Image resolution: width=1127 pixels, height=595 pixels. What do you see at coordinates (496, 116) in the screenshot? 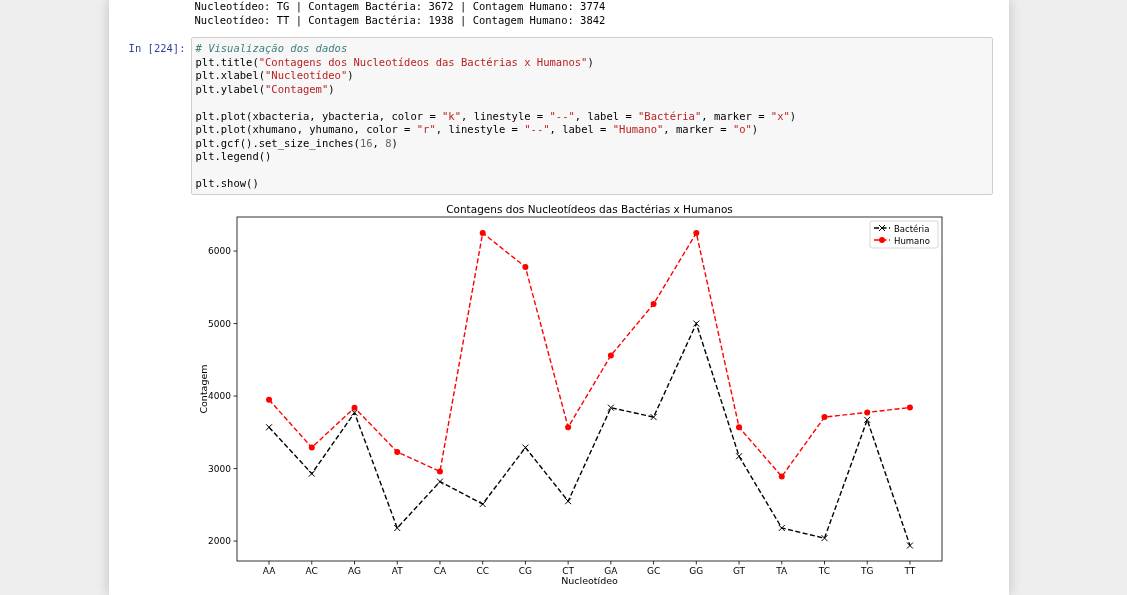
I see `code-line: plt.plot(xbacteria, ybacteria, color = "k", linestyle = "--", label = "Bactéria", marker = "x")` at bounding box center [496, 116].